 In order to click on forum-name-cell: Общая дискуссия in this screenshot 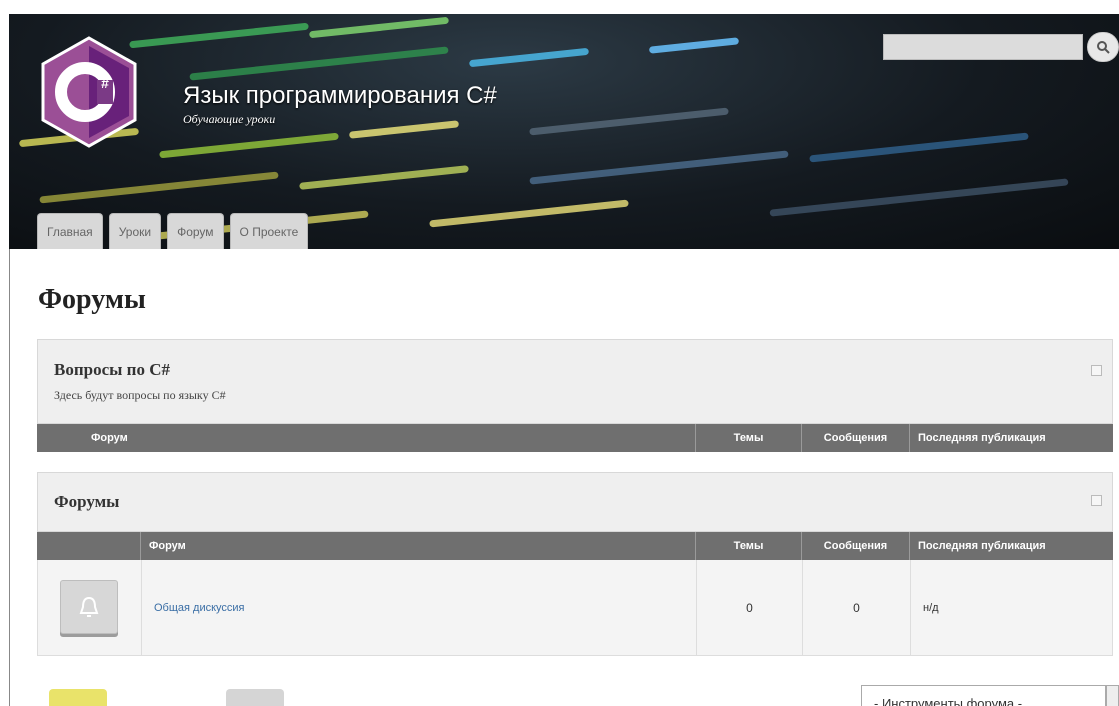, I will do `click(418, 607)`.